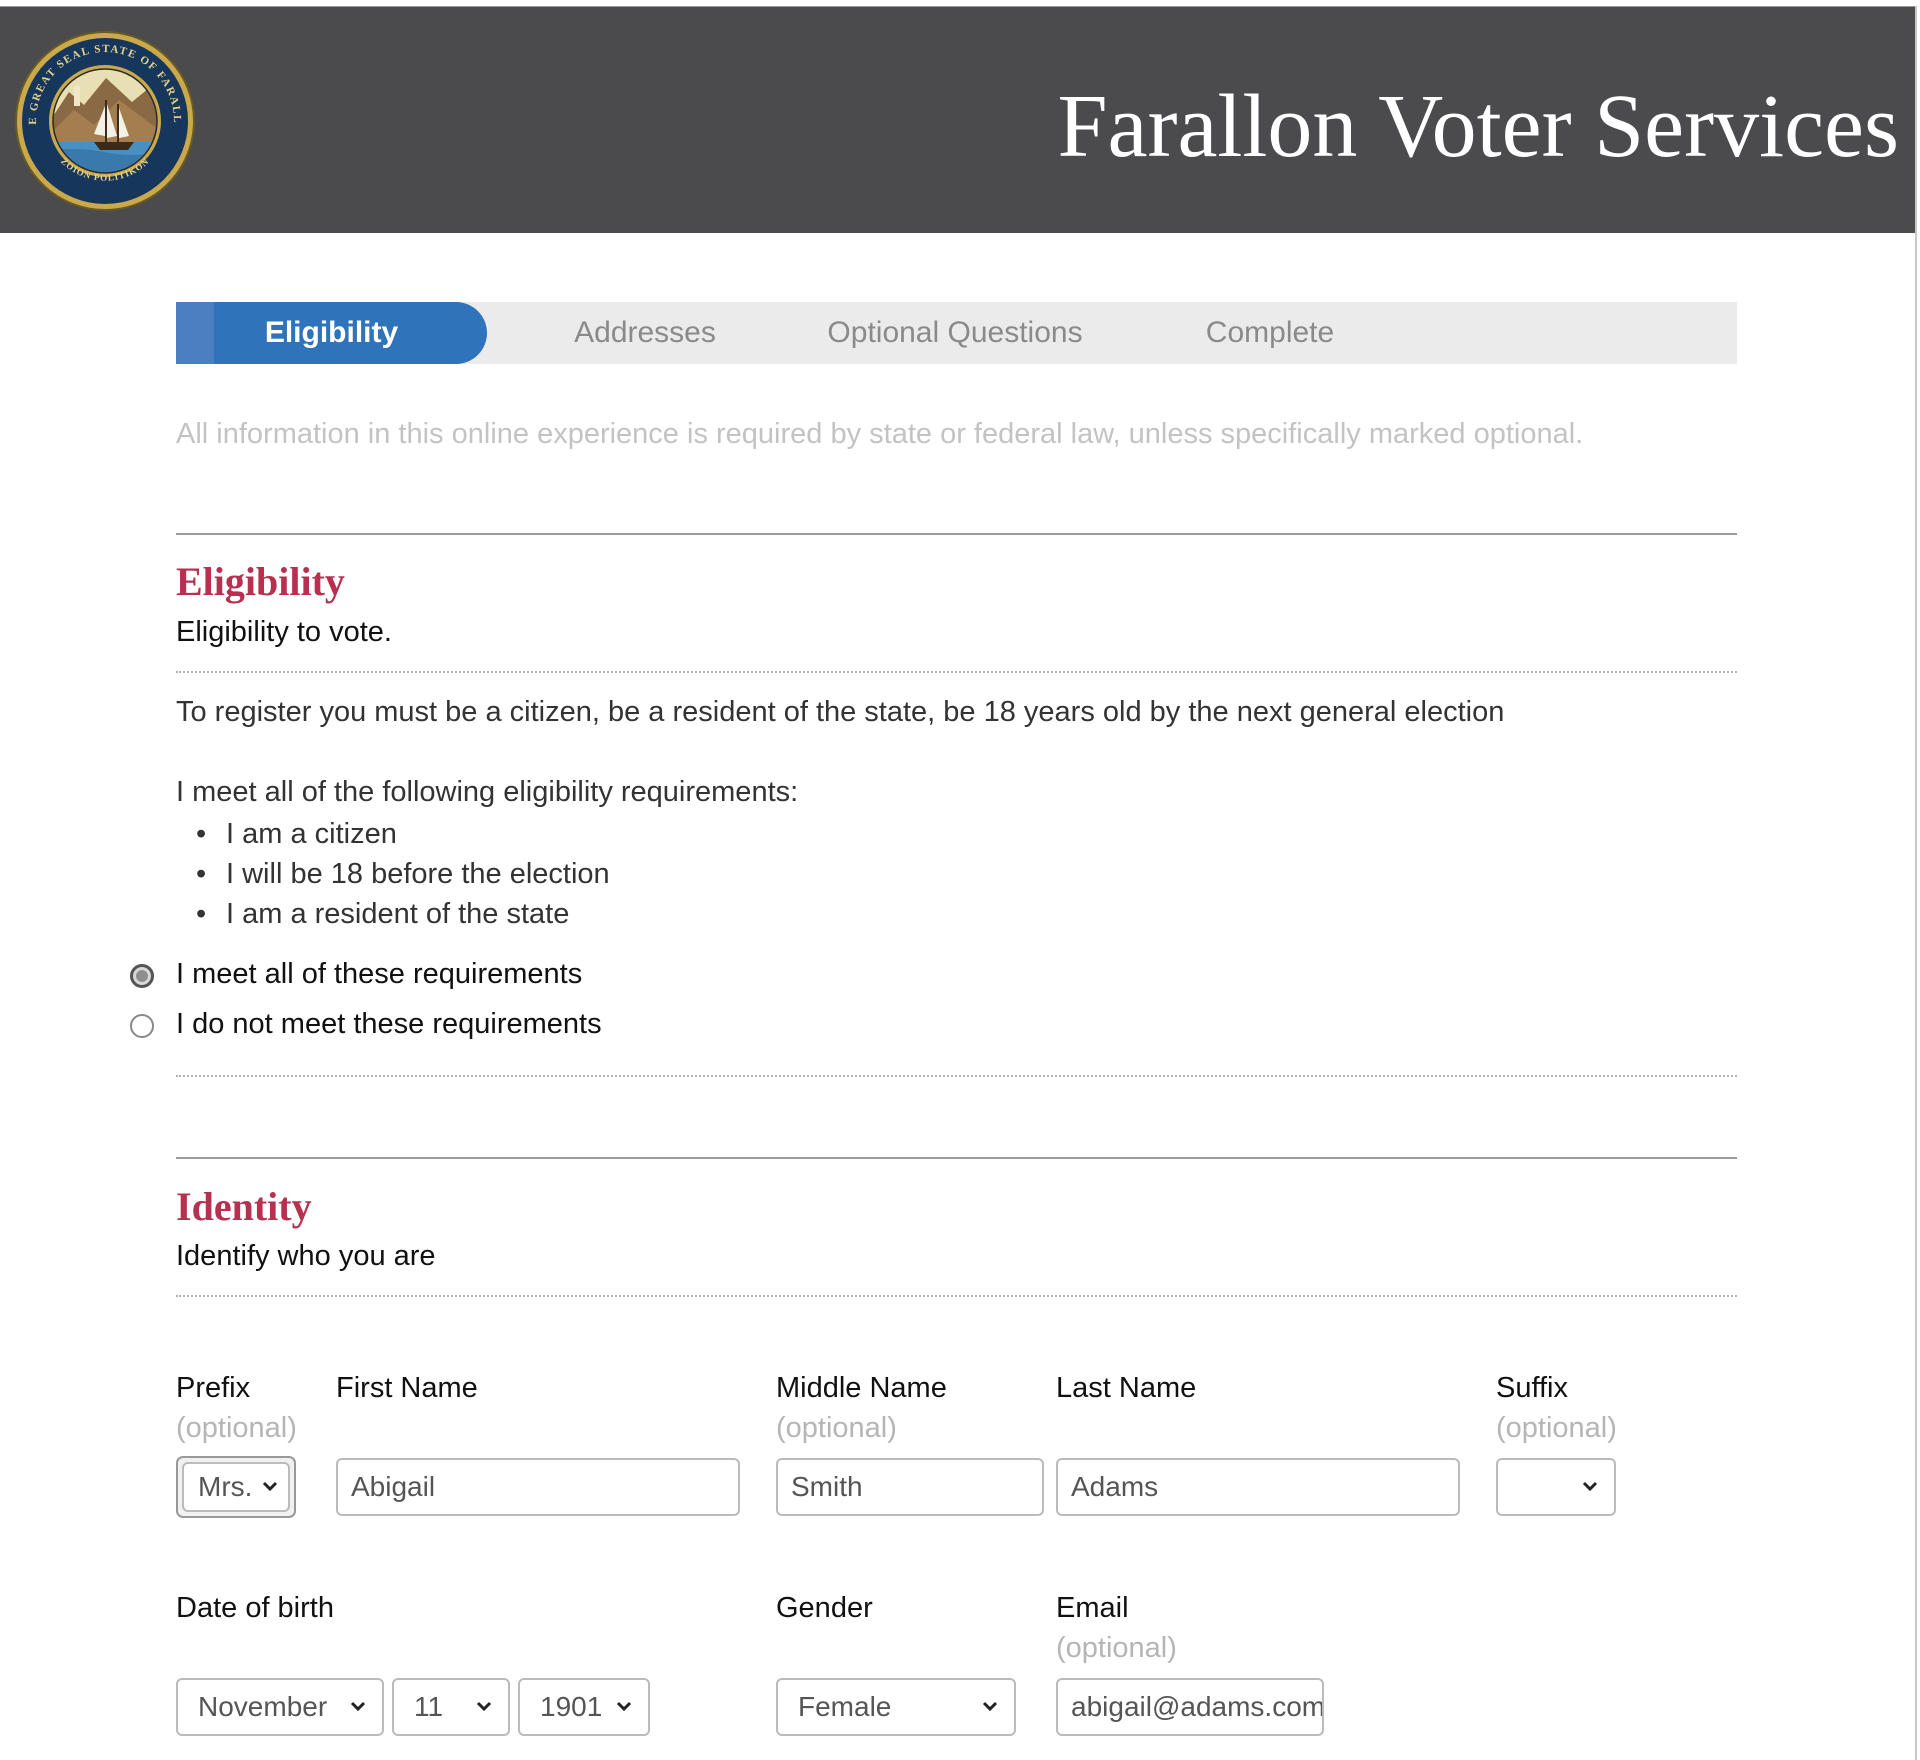 The width and height of the screenshot is (1920, 1760). Describe the element at coordinates (407, 1388) in the screenshot. I see `first-name-label: First Name` at that location.